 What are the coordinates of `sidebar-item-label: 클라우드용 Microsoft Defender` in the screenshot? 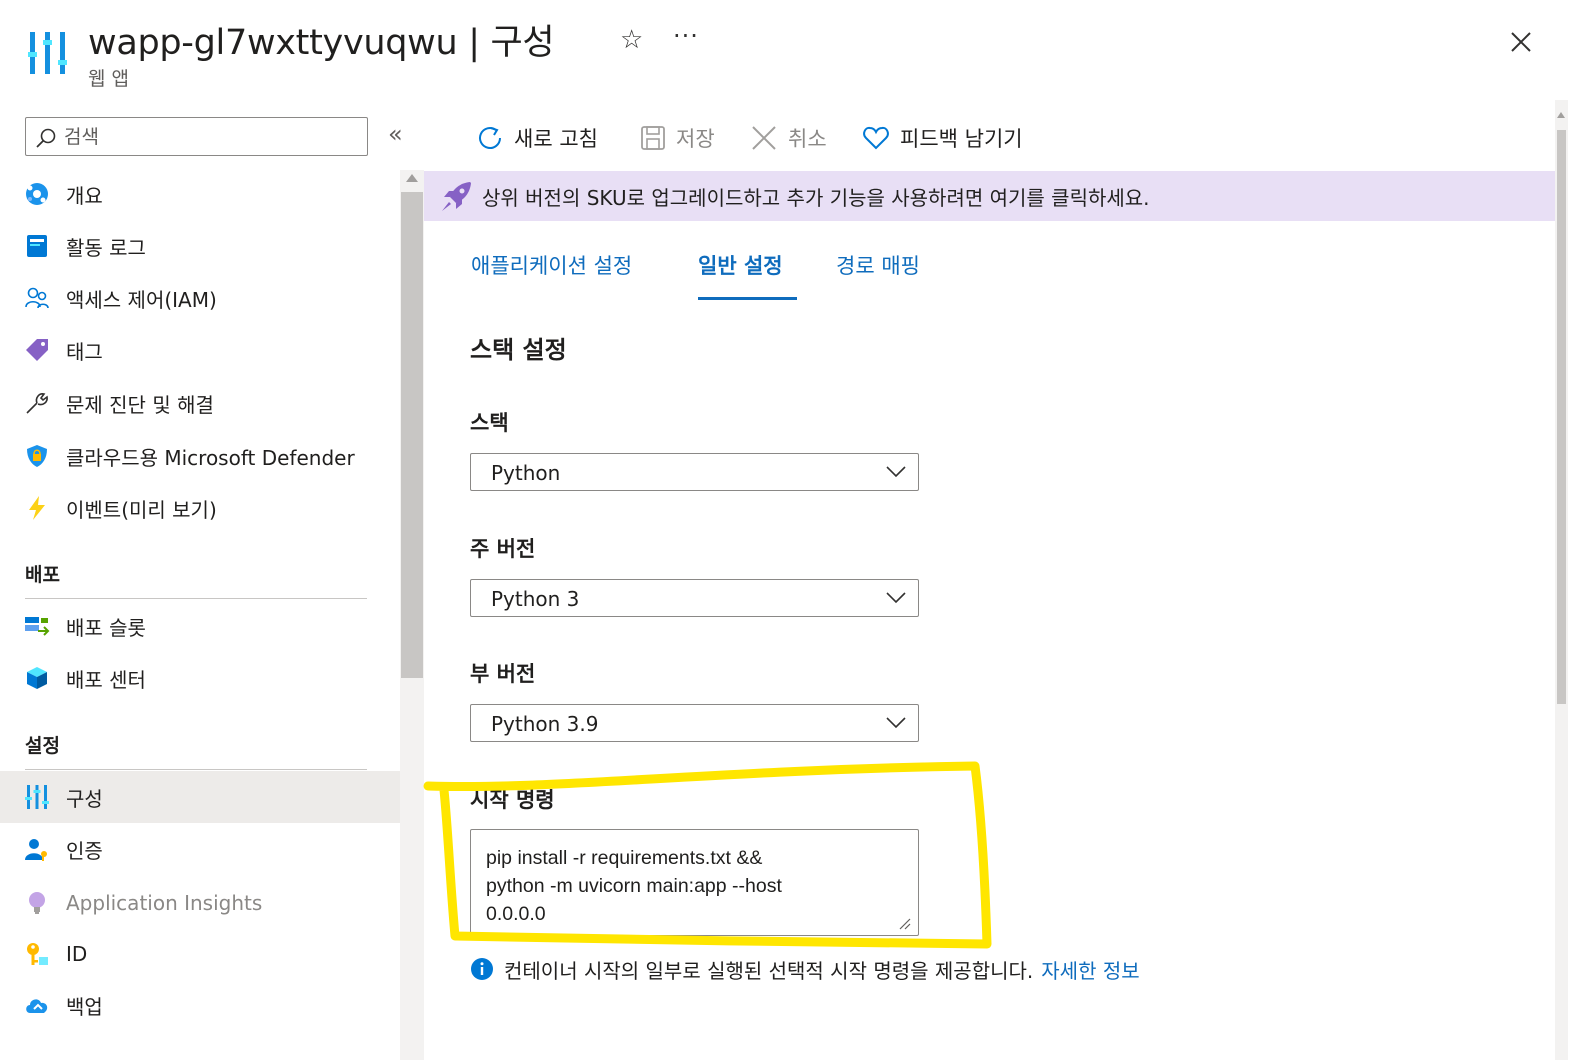 It's located at (210, 457).